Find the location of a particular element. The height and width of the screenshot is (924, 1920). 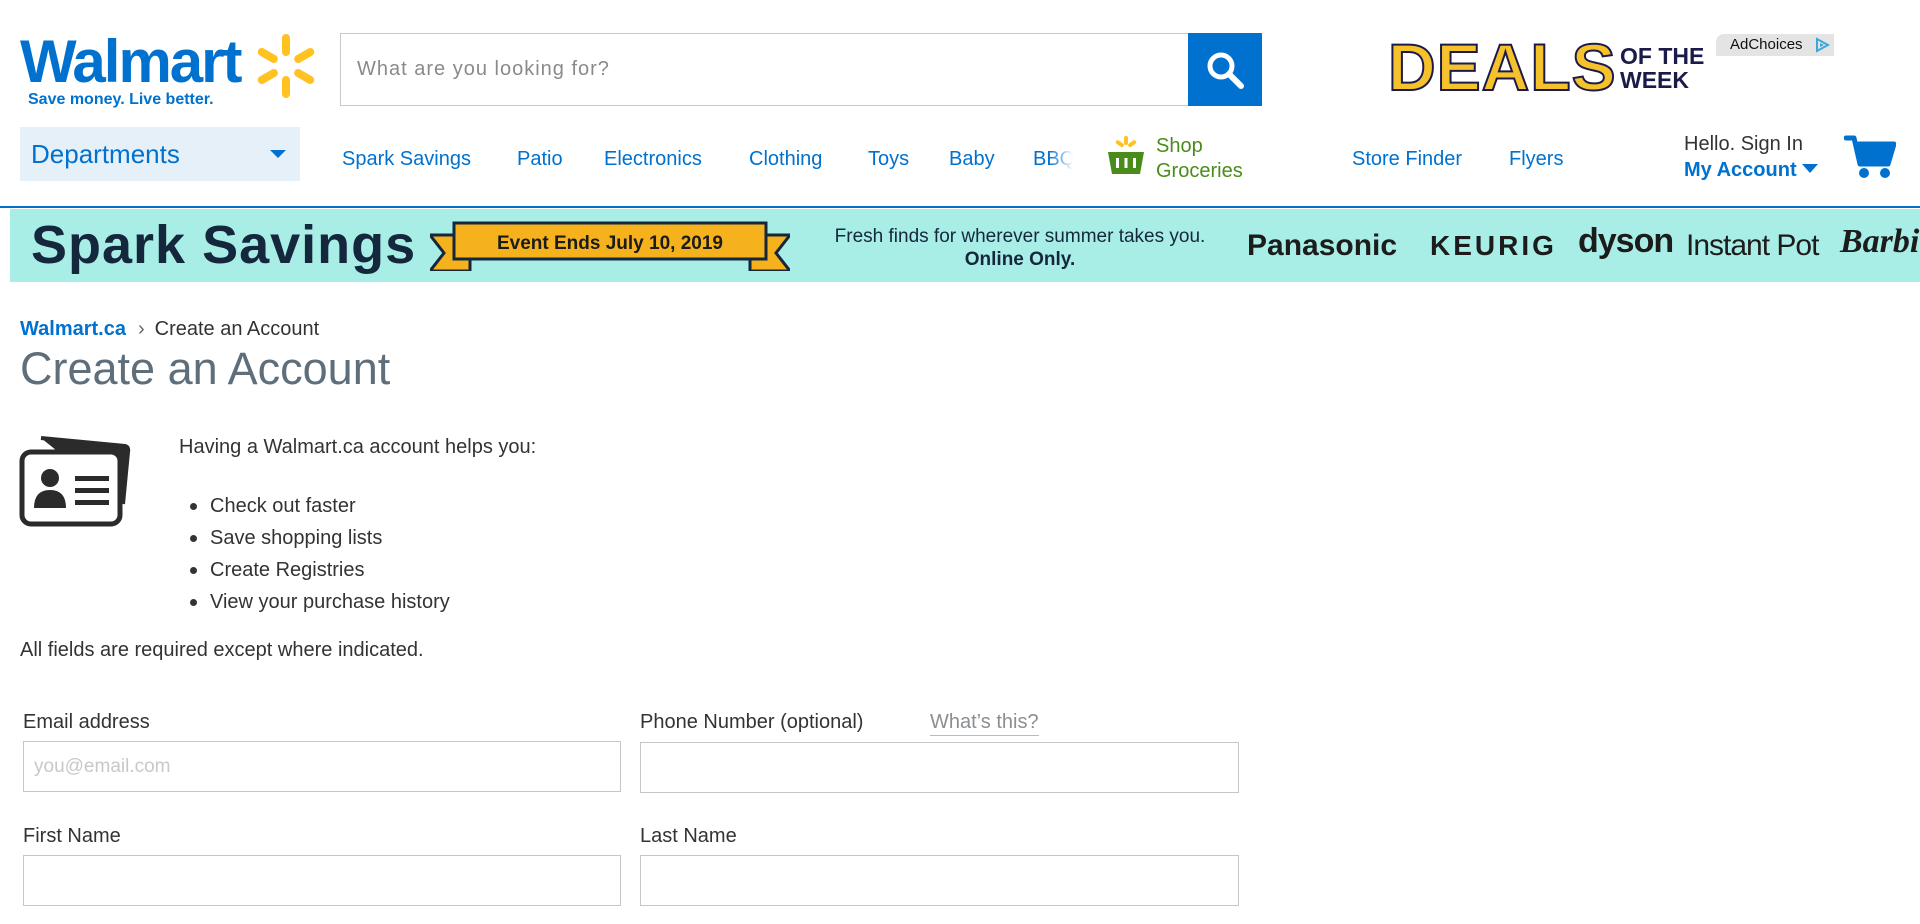

search-icon is located at coordinates (1225, 70).